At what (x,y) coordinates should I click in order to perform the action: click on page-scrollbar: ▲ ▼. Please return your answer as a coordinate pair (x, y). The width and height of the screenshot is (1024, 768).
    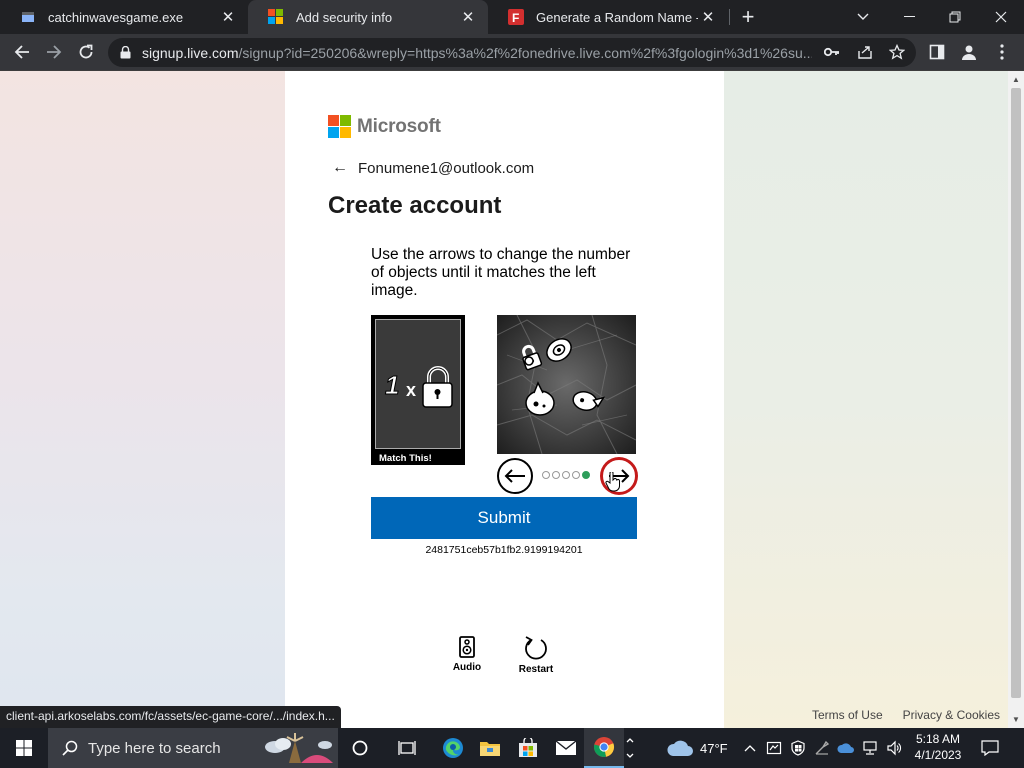
    Looking at the image, I should click on (1016, 399).